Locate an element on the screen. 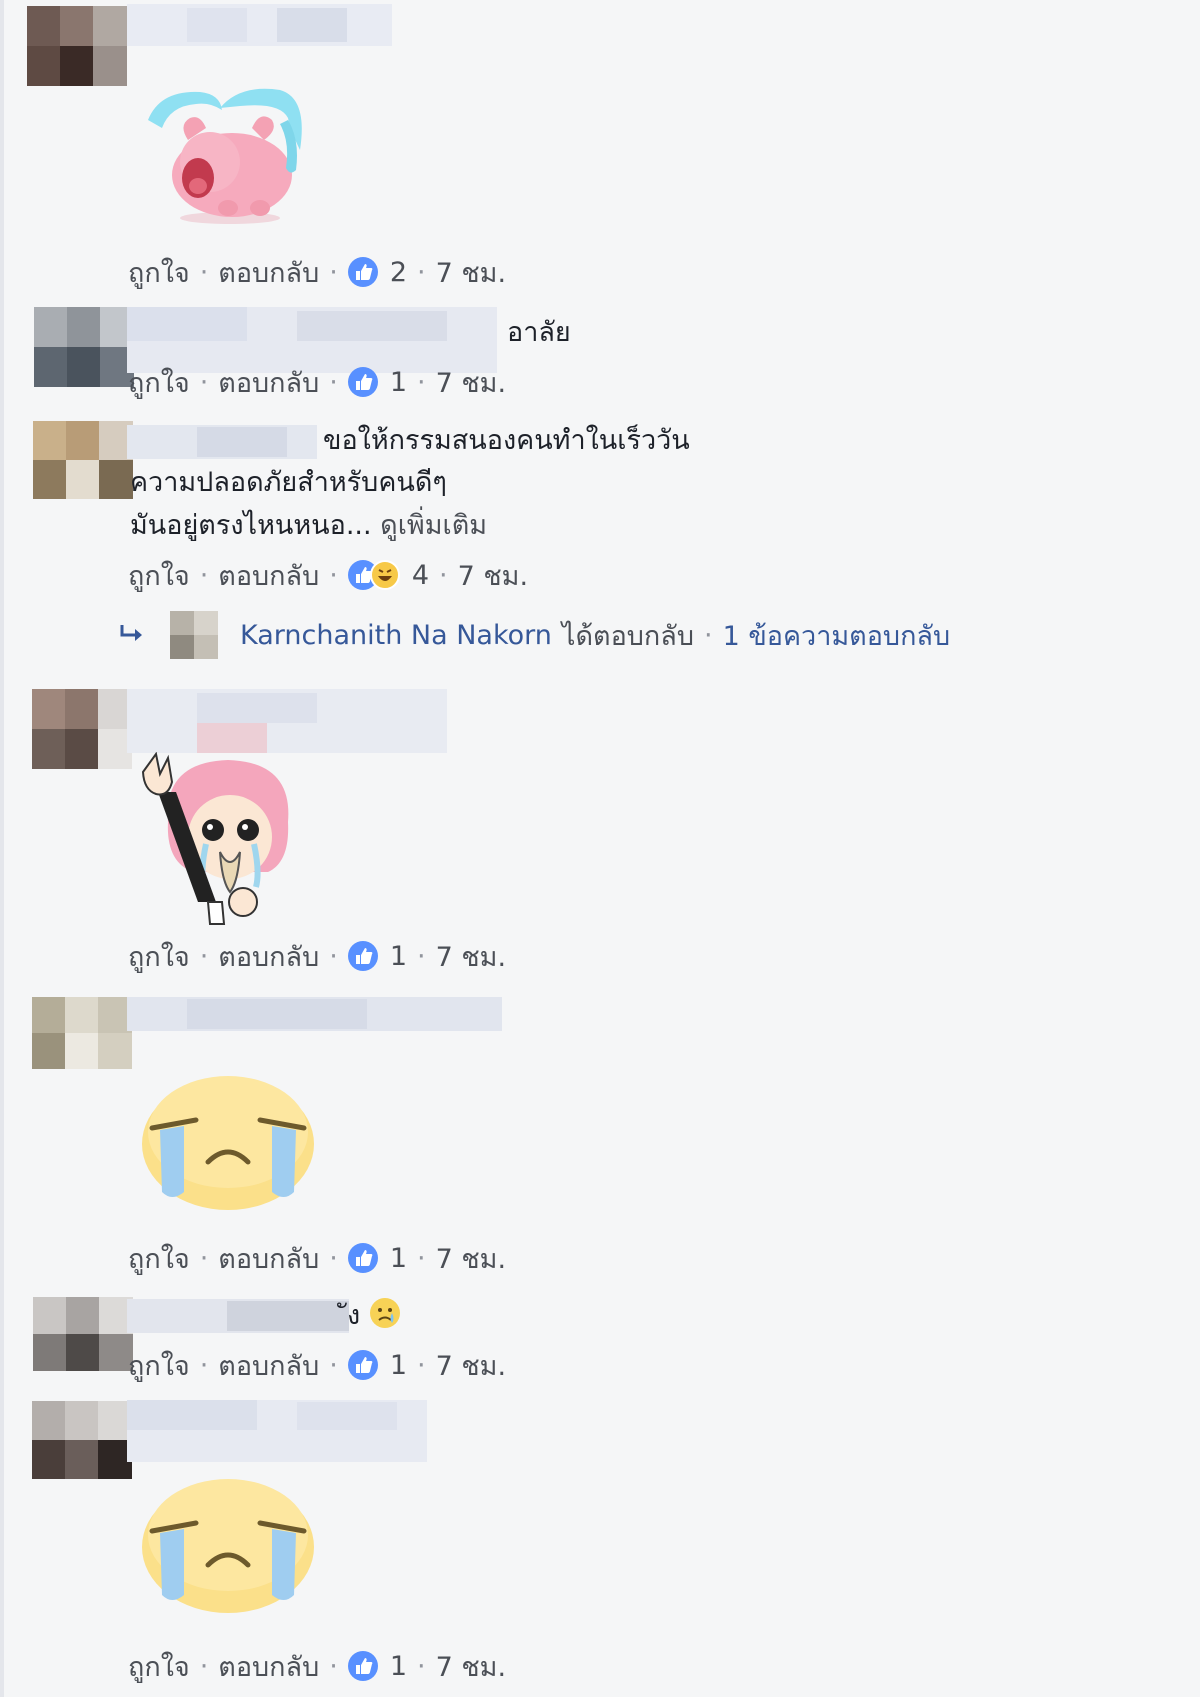 Image resolution: width=1200 pixels, height=1697 pixels. comment-text: ความปลอดภัยสำหรับคนดีๆ is located at coordinates (288, 482).